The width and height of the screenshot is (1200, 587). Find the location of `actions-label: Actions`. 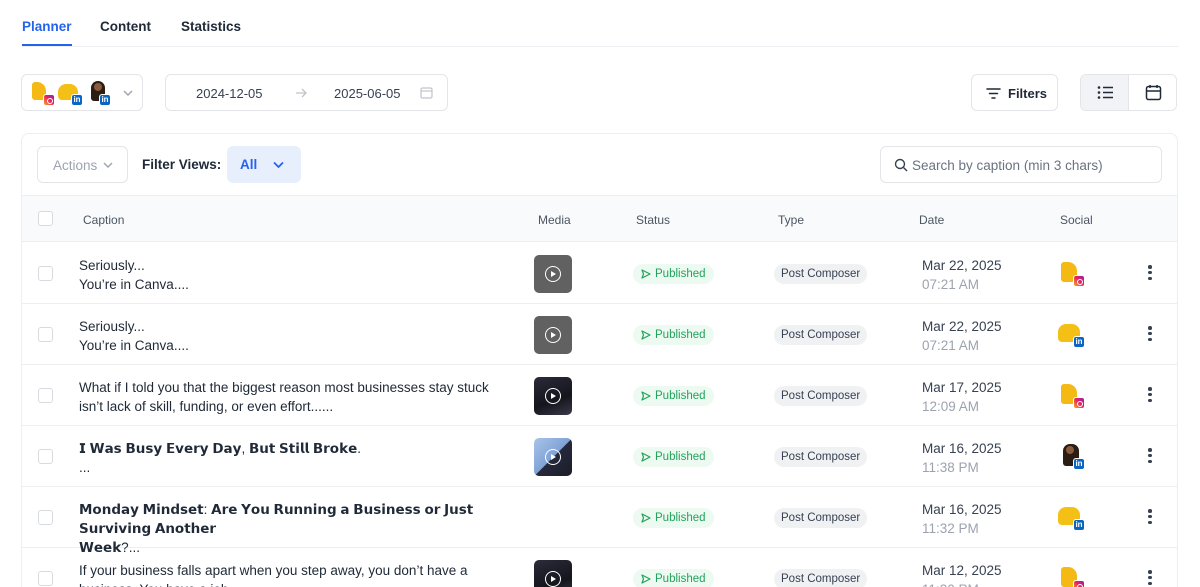

actions-label: Actions is located at coordinates (75, 165).